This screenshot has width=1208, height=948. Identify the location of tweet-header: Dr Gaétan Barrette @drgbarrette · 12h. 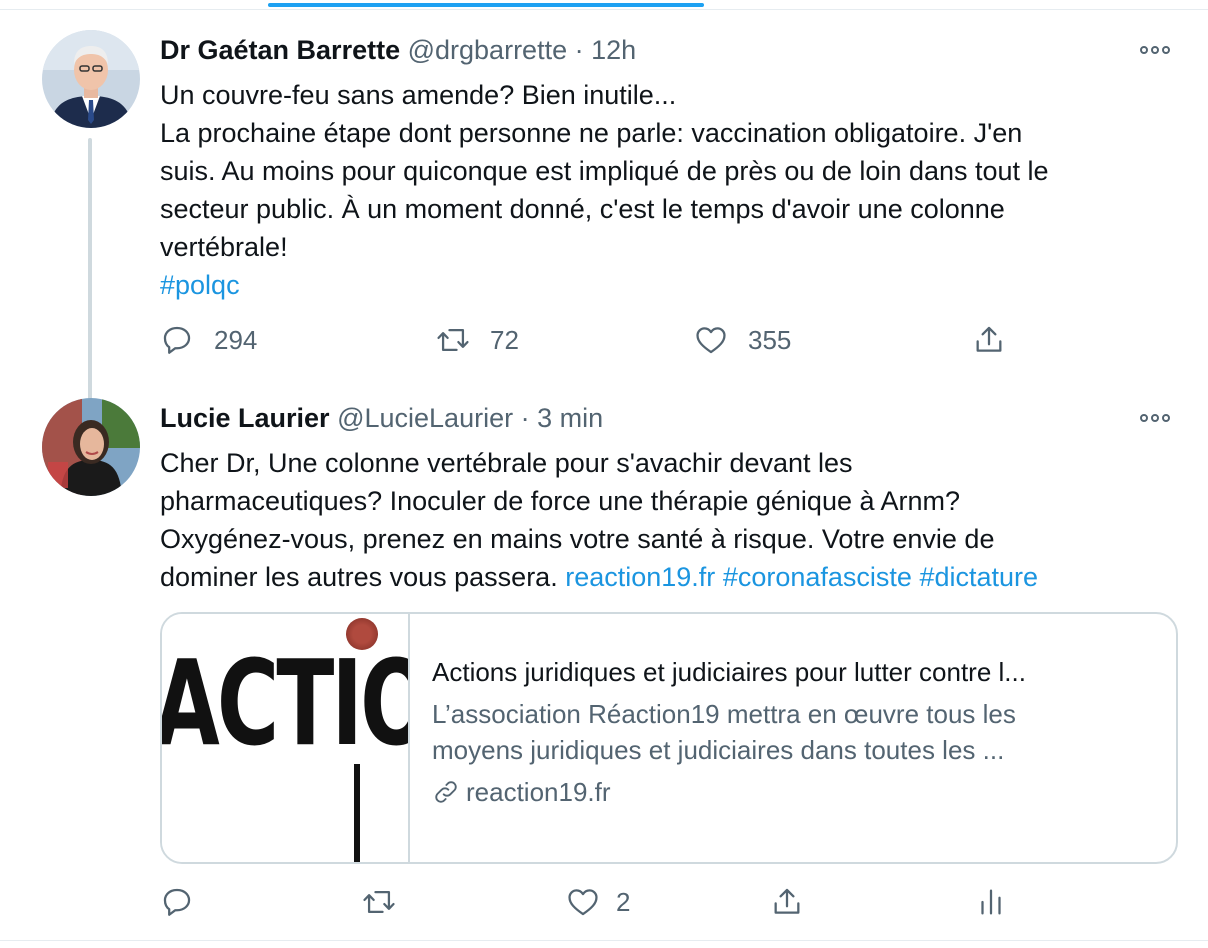
(398, 50).